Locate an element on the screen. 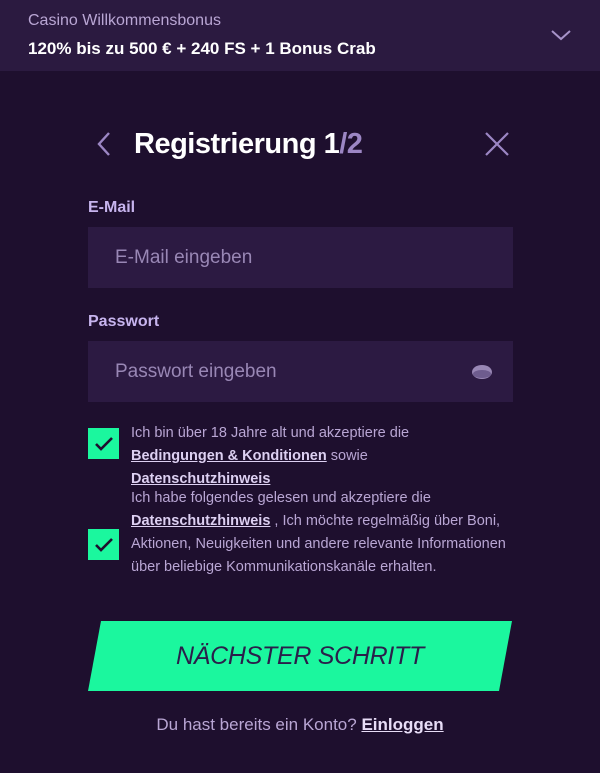 This screenshot has height=773, width=600. chevron-left-icon is located at coordinates (103, 144).